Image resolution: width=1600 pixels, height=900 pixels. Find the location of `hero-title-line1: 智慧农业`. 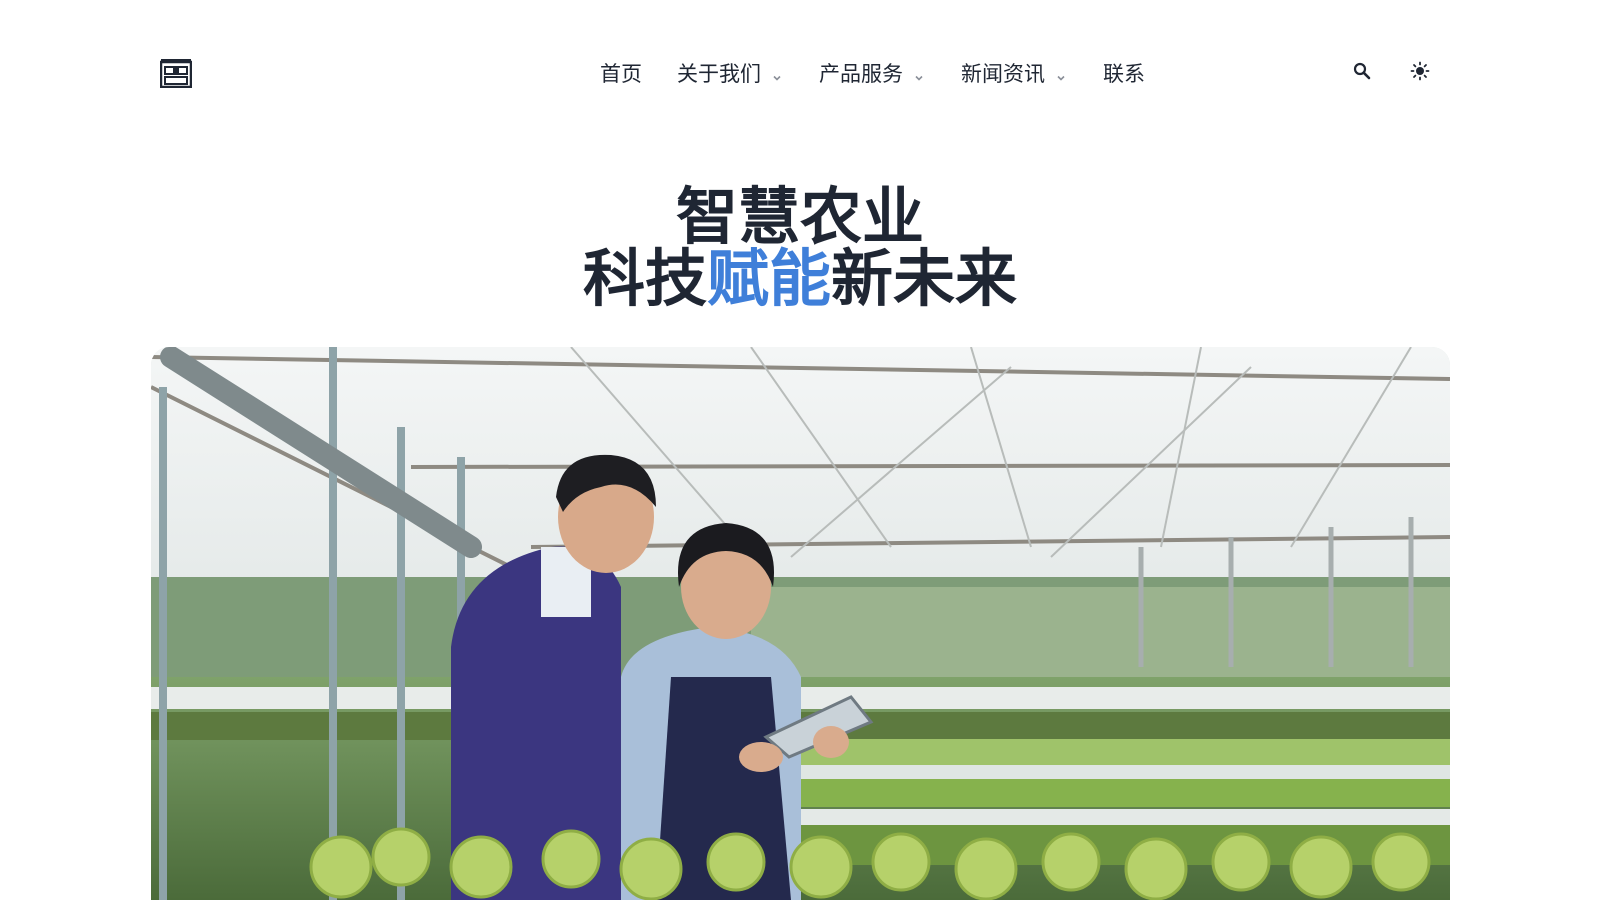

hero-title-line1: 智慧农业 is located at coordinates (799, 216).